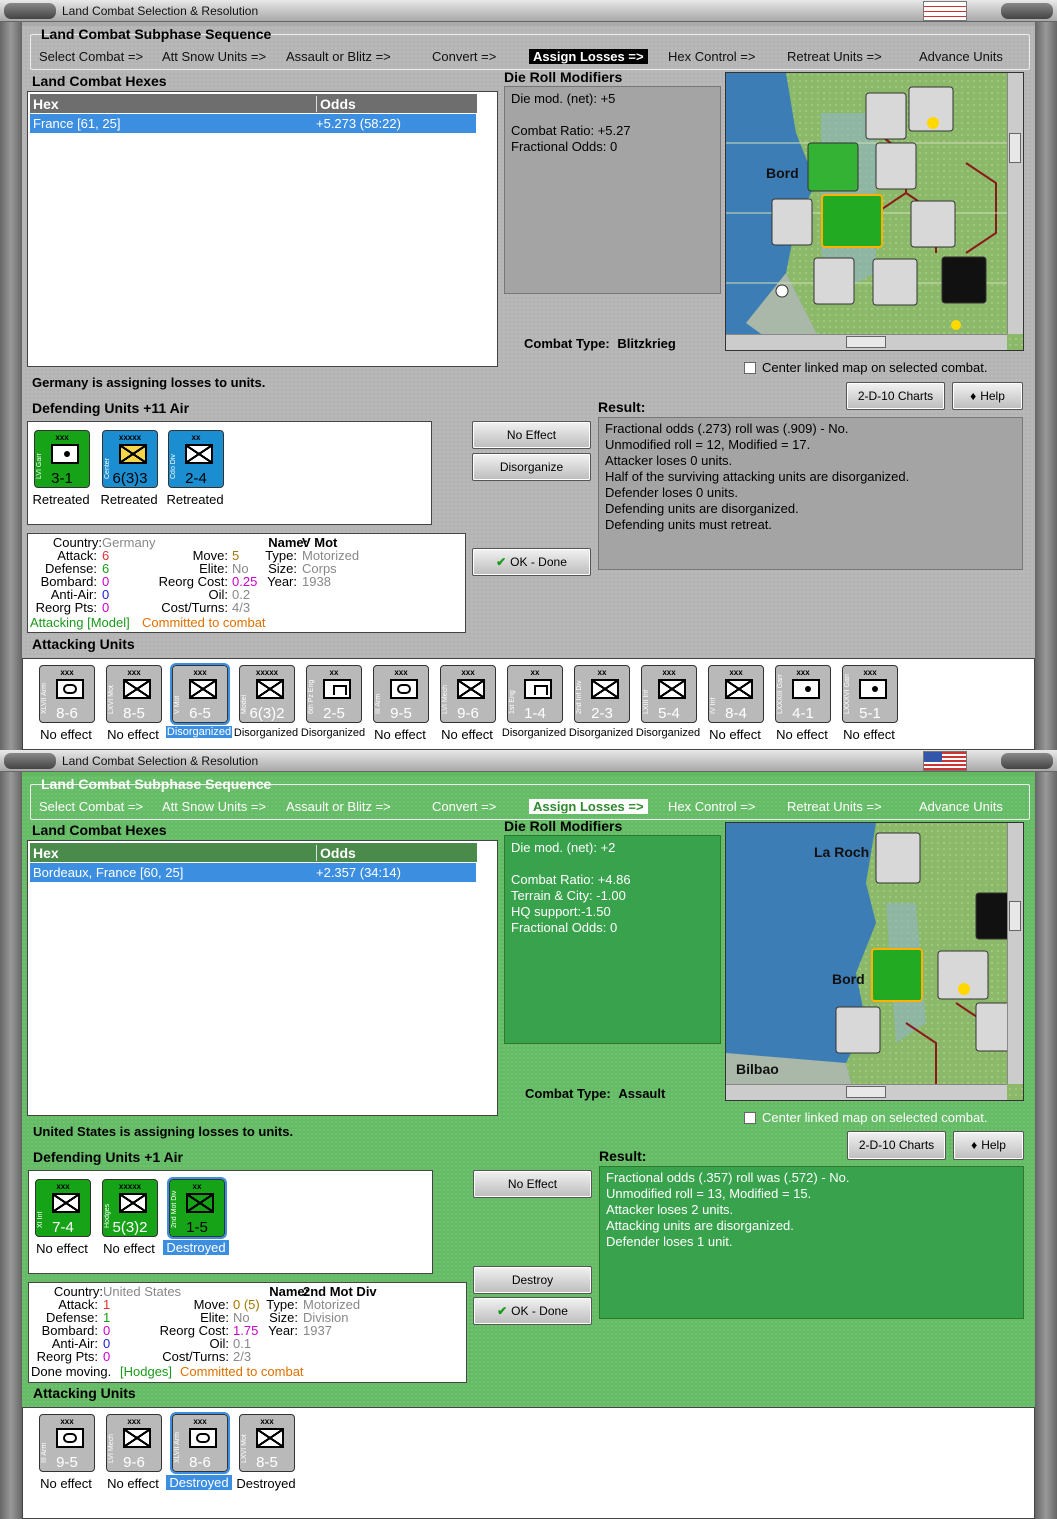  What do you see at coordinates (874, 961) in the screenshot?
I see `linked-map: La Roch Bord Bilbao` at bounding box center [874, 961].